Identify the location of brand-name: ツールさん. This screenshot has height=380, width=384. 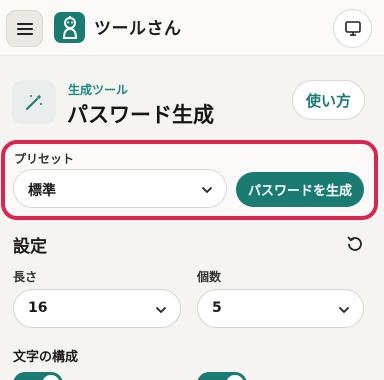
(138, 26).